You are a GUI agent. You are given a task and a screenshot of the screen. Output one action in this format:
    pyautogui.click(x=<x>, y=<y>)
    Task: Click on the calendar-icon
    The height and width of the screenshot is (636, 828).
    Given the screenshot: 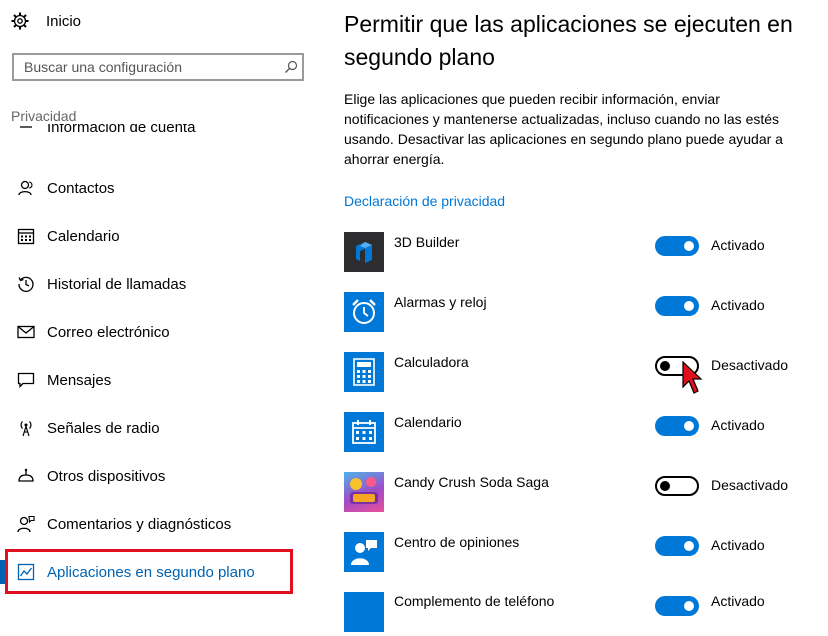 What is the action you would take?
    pyautogui.click(x=26, y=236)
    